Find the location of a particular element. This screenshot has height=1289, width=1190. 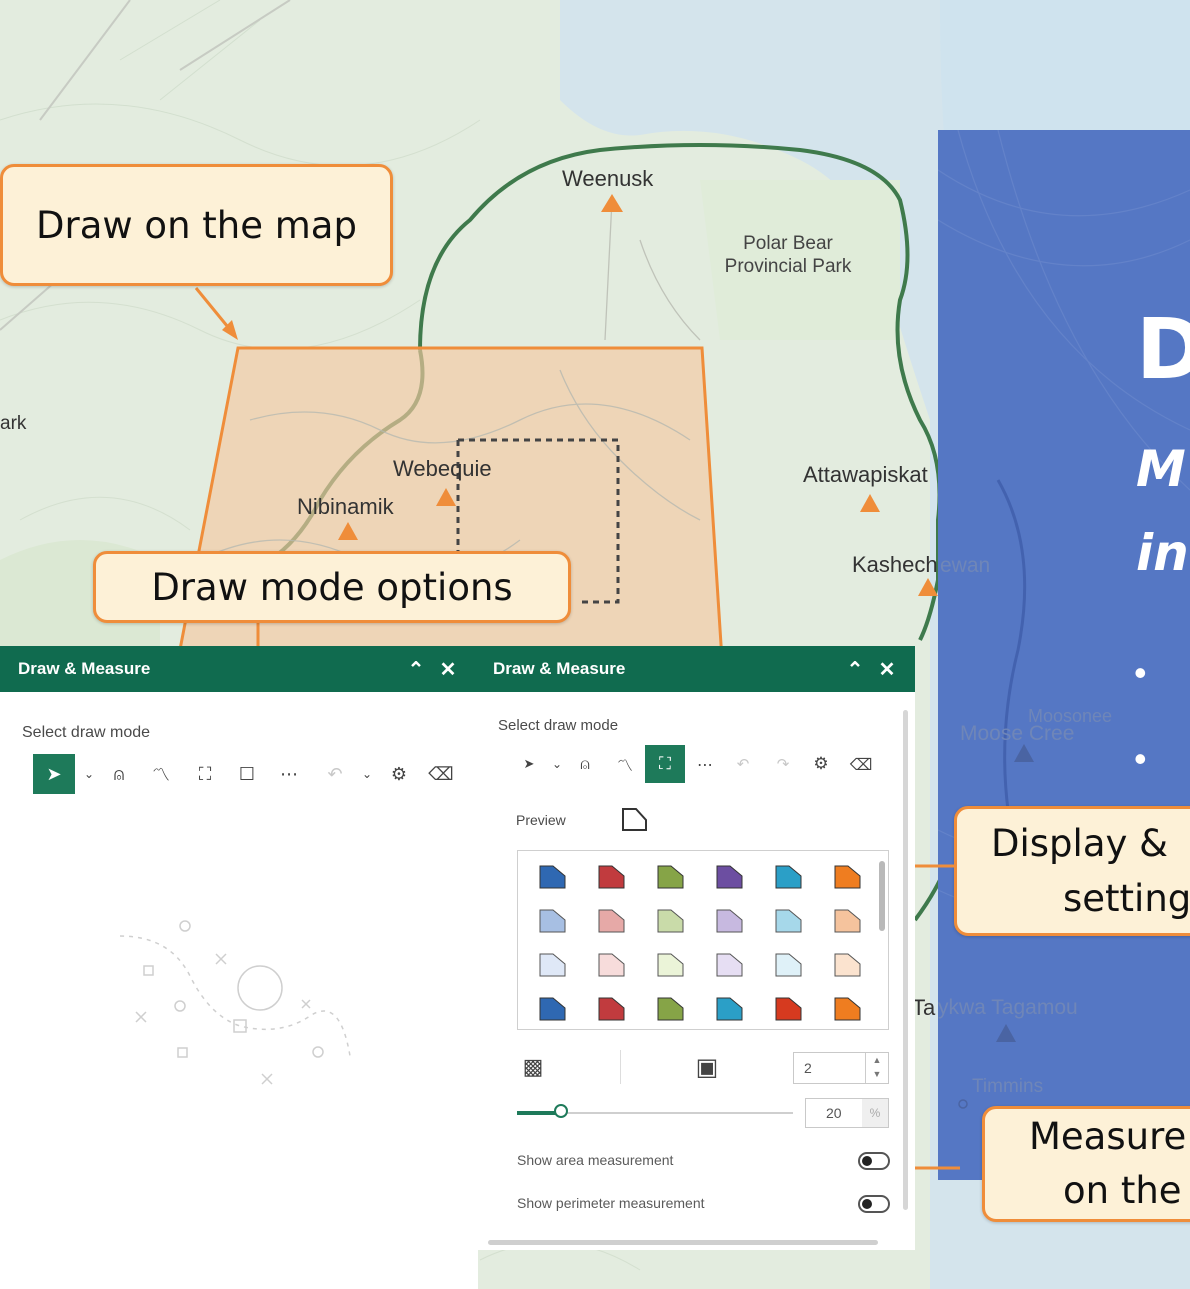

map-label-nibinamik: Nibinamik is located at coordinates (345, 506).